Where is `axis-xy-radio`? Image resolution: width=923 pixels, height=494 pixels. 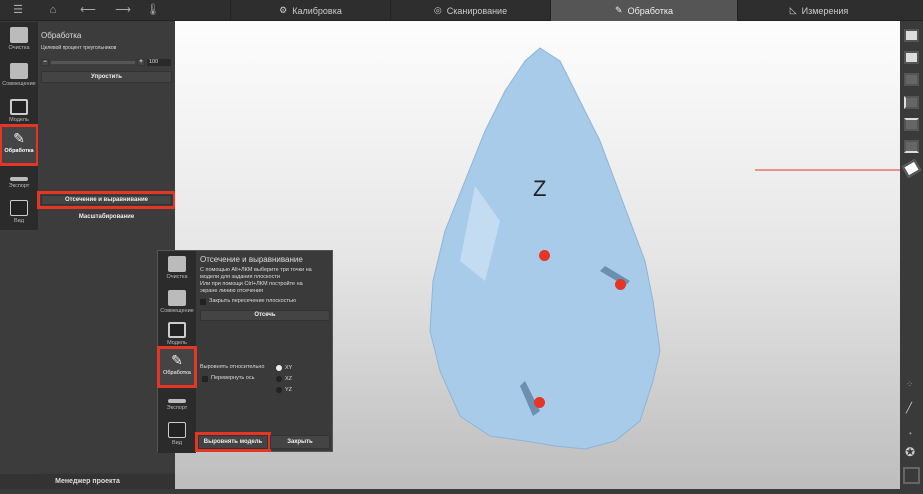
axis-xy-radio is located at coordinates (279, 368).